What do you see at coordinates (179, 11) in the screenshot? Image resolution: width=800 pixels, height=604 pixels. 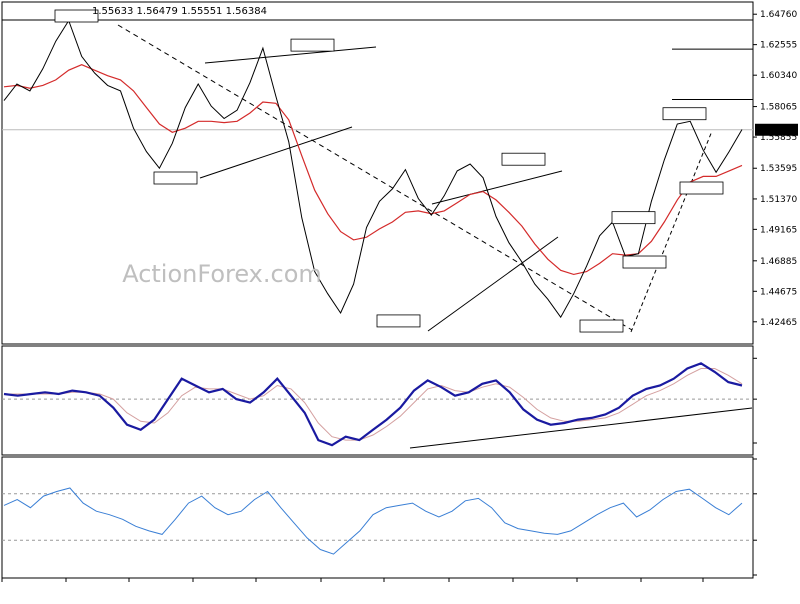 I see `price-ohlc: 1.55633 1.56479 1.55551 1.56384` at bounding box center [179, 11].